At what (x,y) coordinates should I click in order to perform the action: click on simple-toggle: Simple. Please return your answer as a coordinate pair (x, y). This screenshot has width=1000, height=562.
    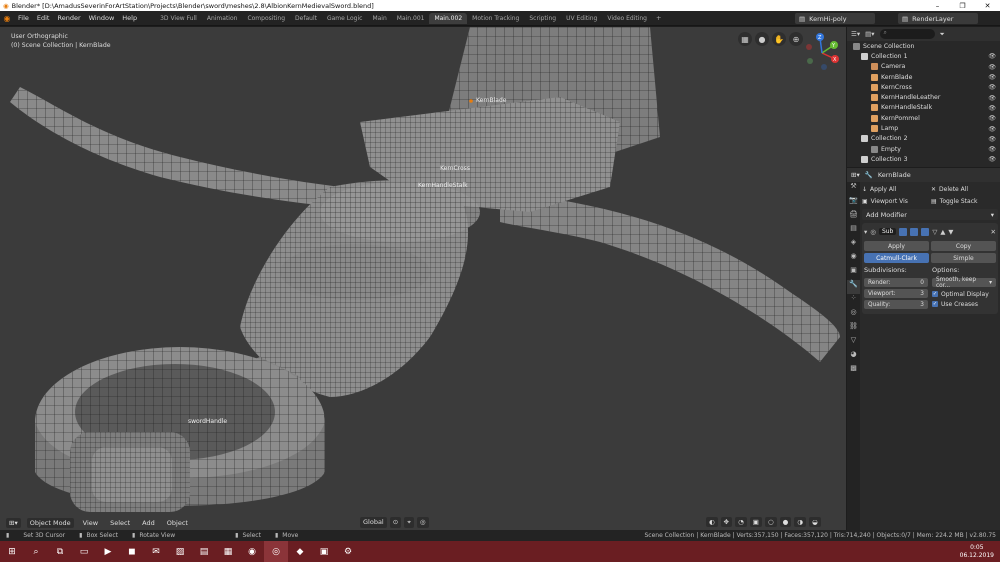
    Looking at the image, I should click on (963, 258).